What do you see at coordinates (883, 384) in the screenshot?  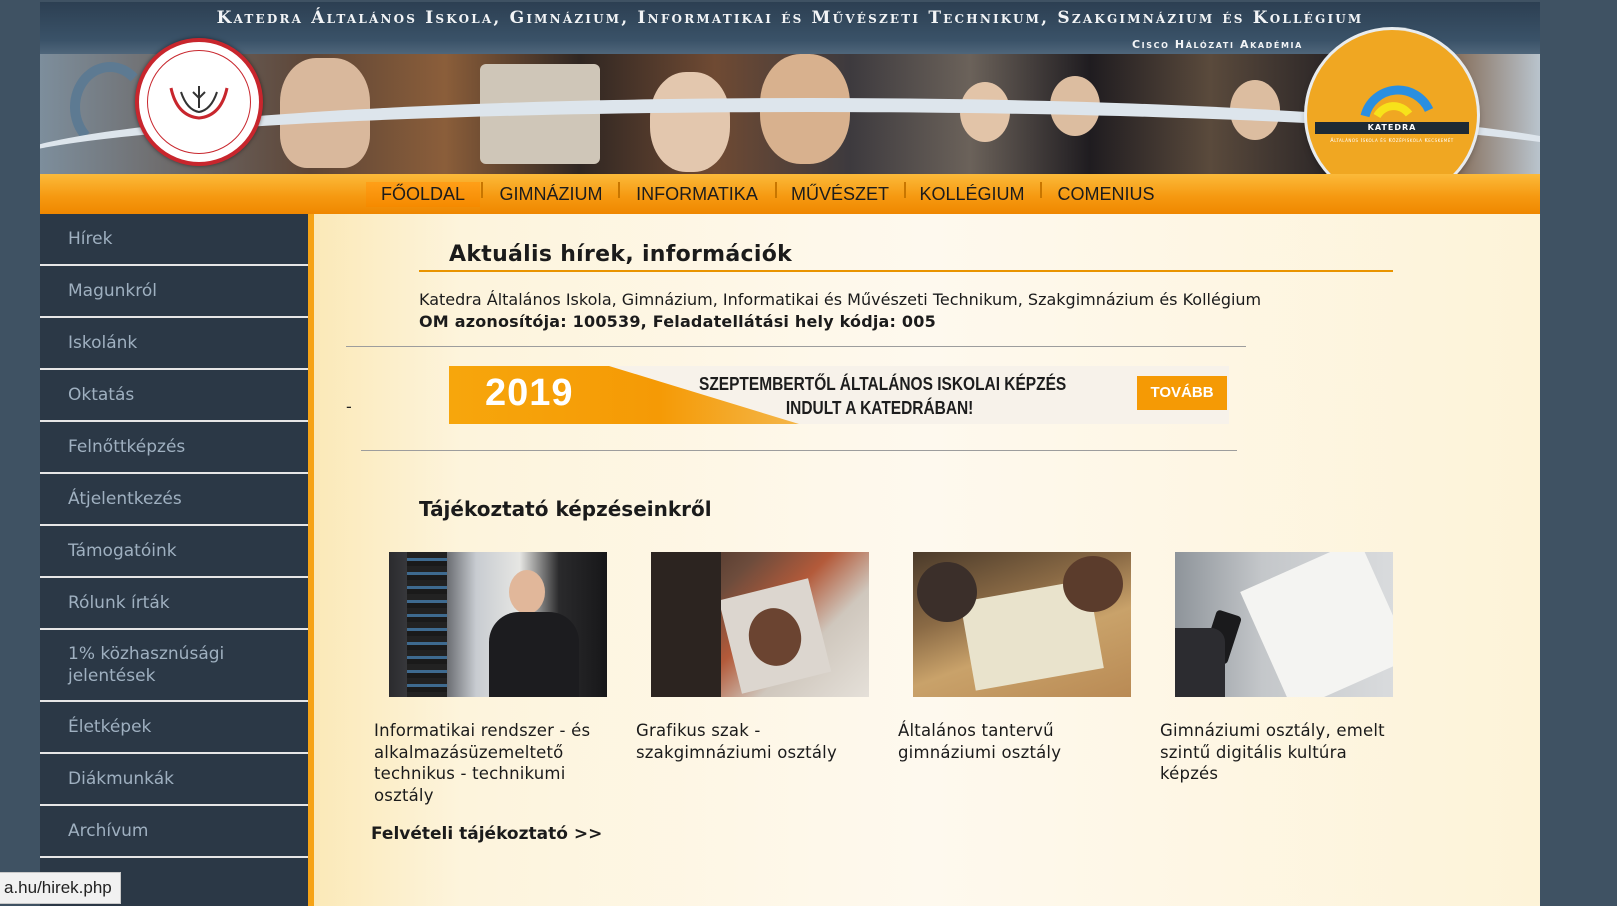 I see `banner-headline: SZEPTEMBERTŐL ÁLTALÁNOS ISKOLAI KÉPZÉS` at bounding box center [883, 384].